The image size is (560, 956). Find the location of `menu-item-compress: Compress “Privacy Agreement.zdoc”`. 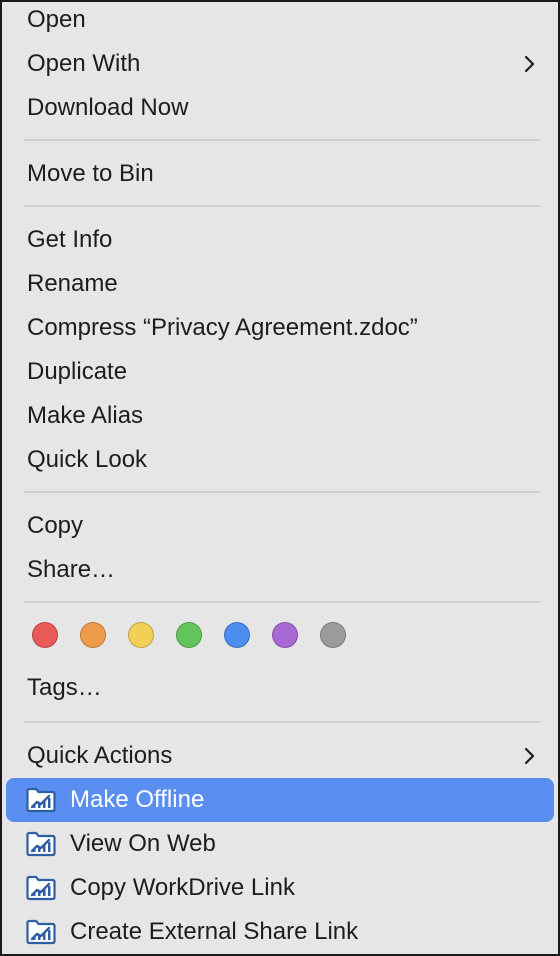

menu-item-compress: Compress “Privacy Agreement.zdoc” is located at coordinates (280, 328).